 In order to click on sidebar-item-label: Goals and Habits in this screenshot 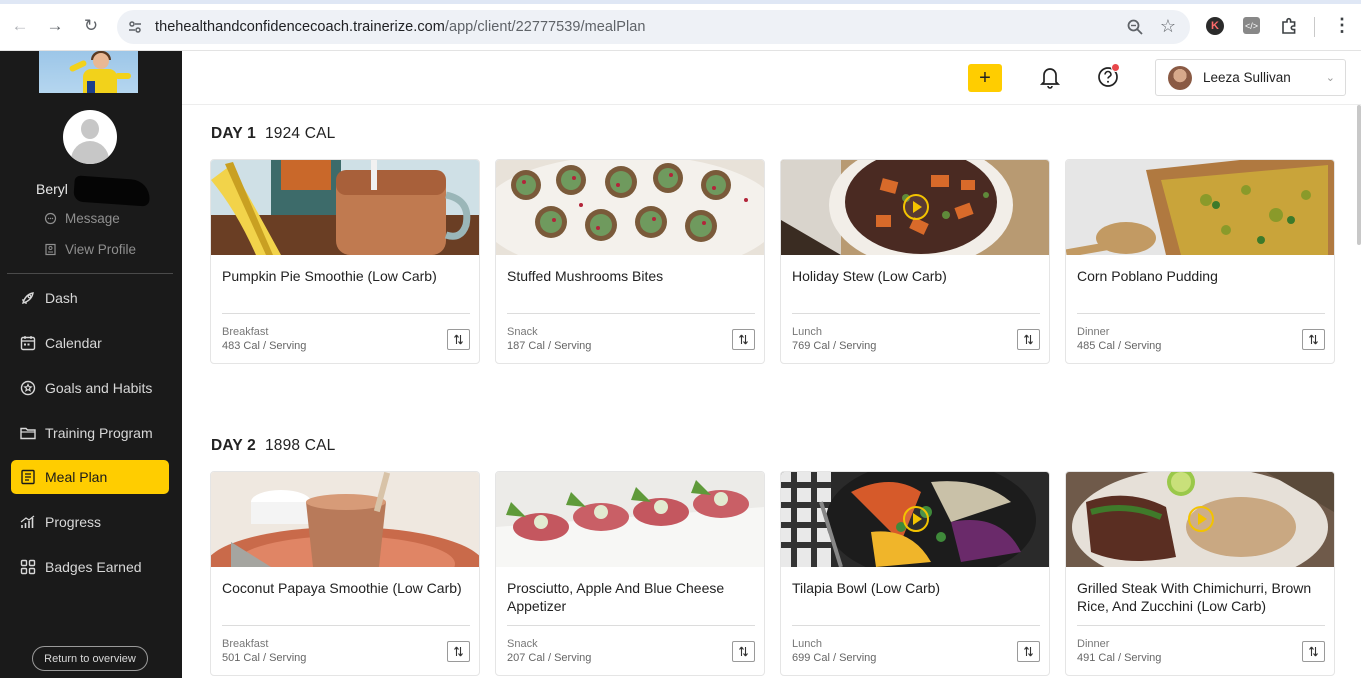, I will do `click(99, 388)`.